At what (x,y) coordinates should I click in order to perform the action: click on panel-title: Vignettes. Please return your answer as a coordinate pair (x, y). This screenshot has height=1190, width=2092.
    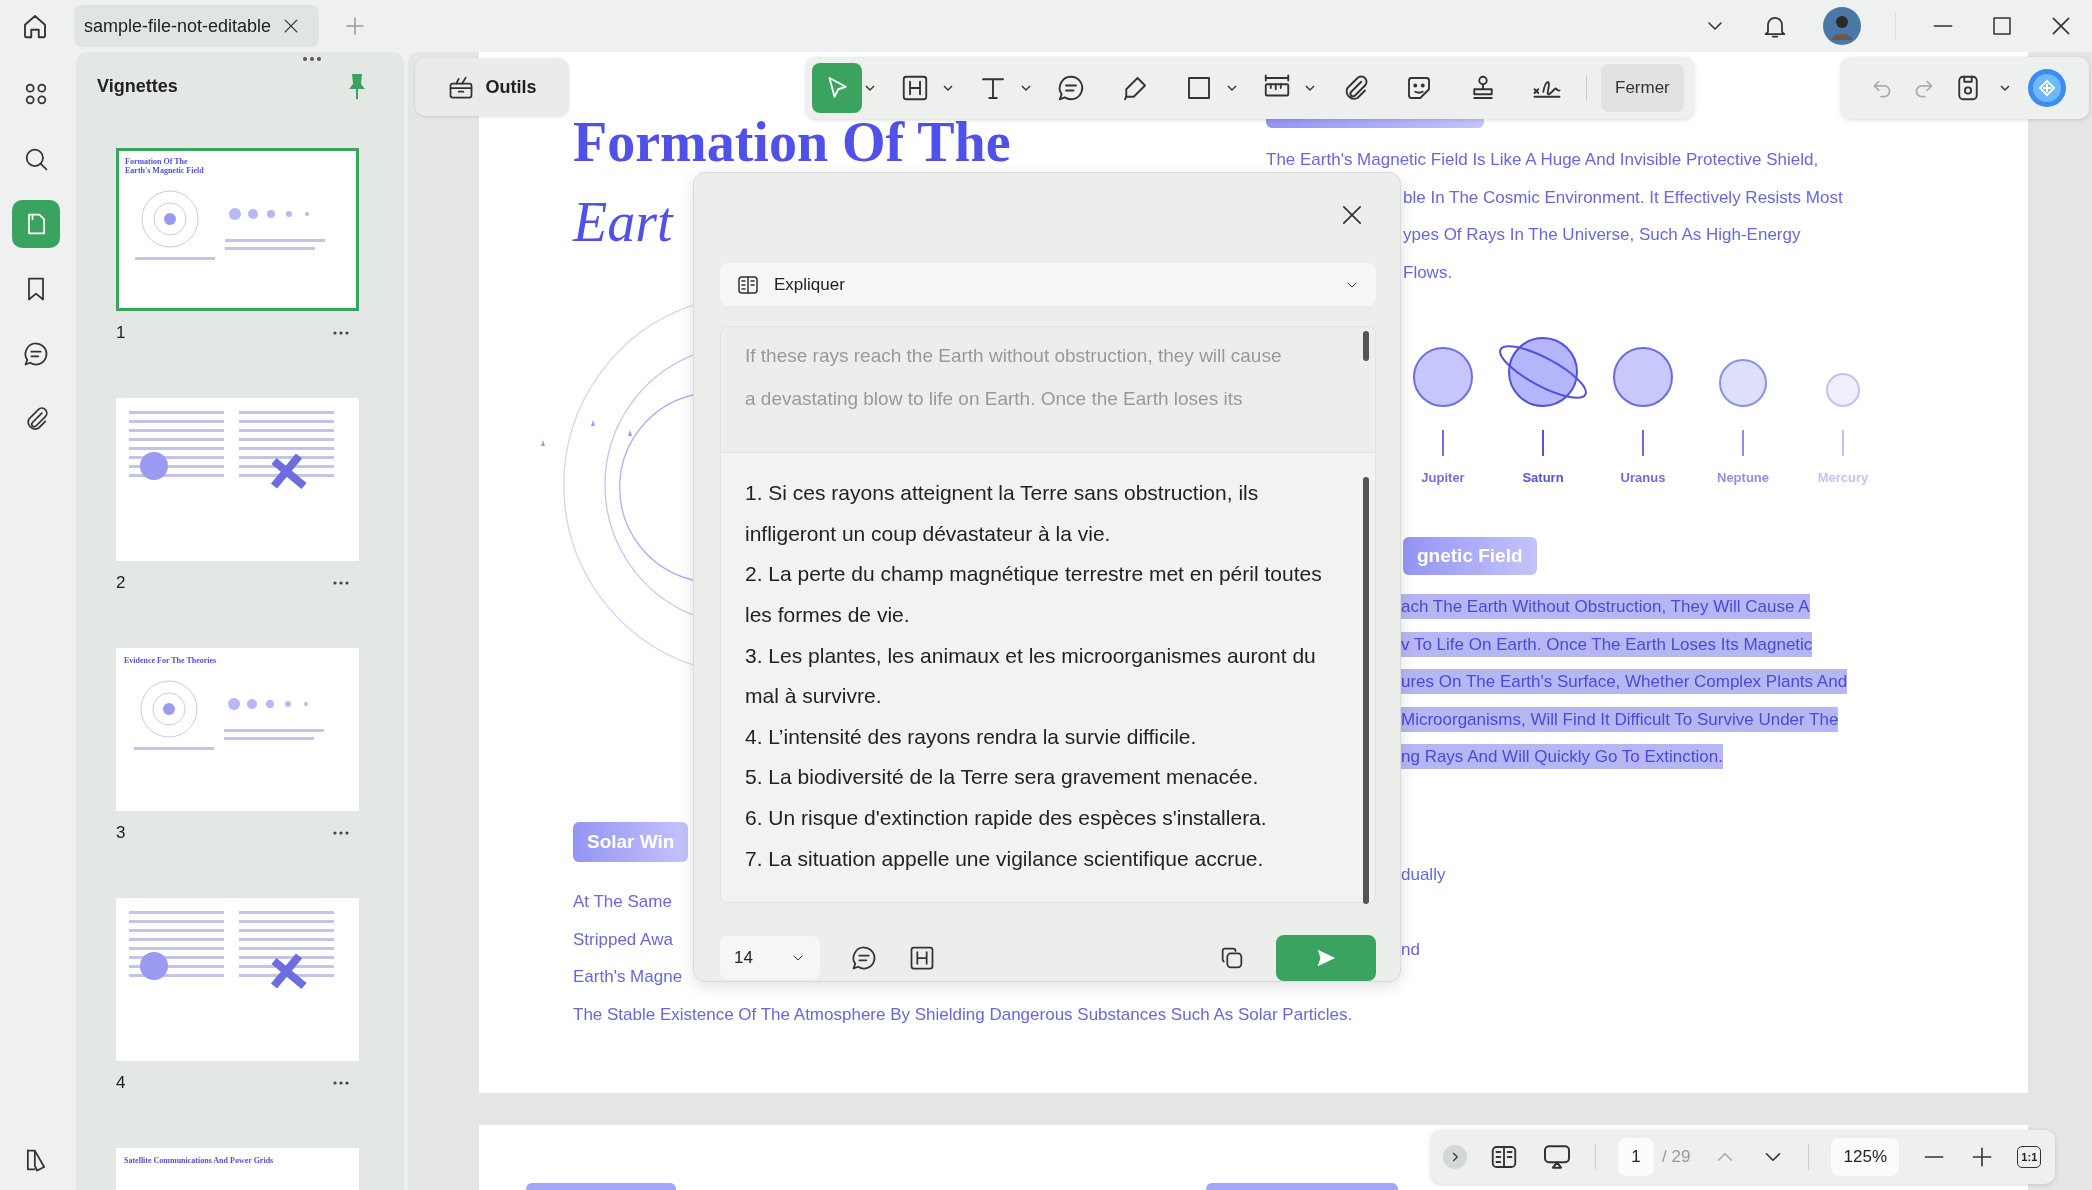
    Looking at the image, I should click on (137, 86).